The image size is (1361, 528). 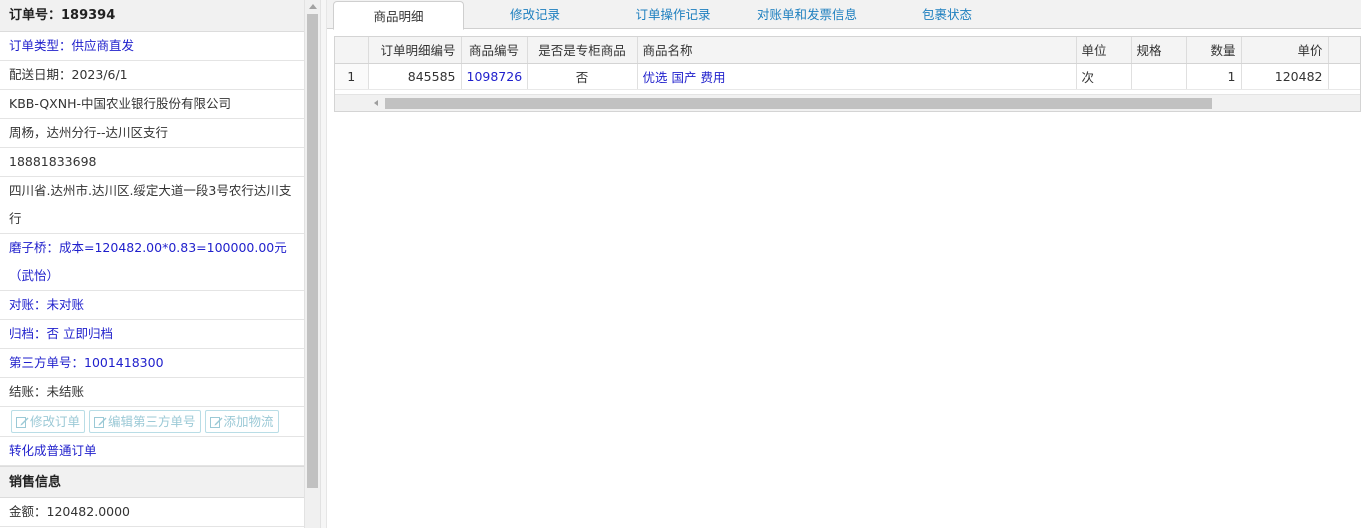 What do you see at coordinates (376, 103) in the screenshot?
I see `scroll-left-arrow-icon` at bounding box center [376, 103].